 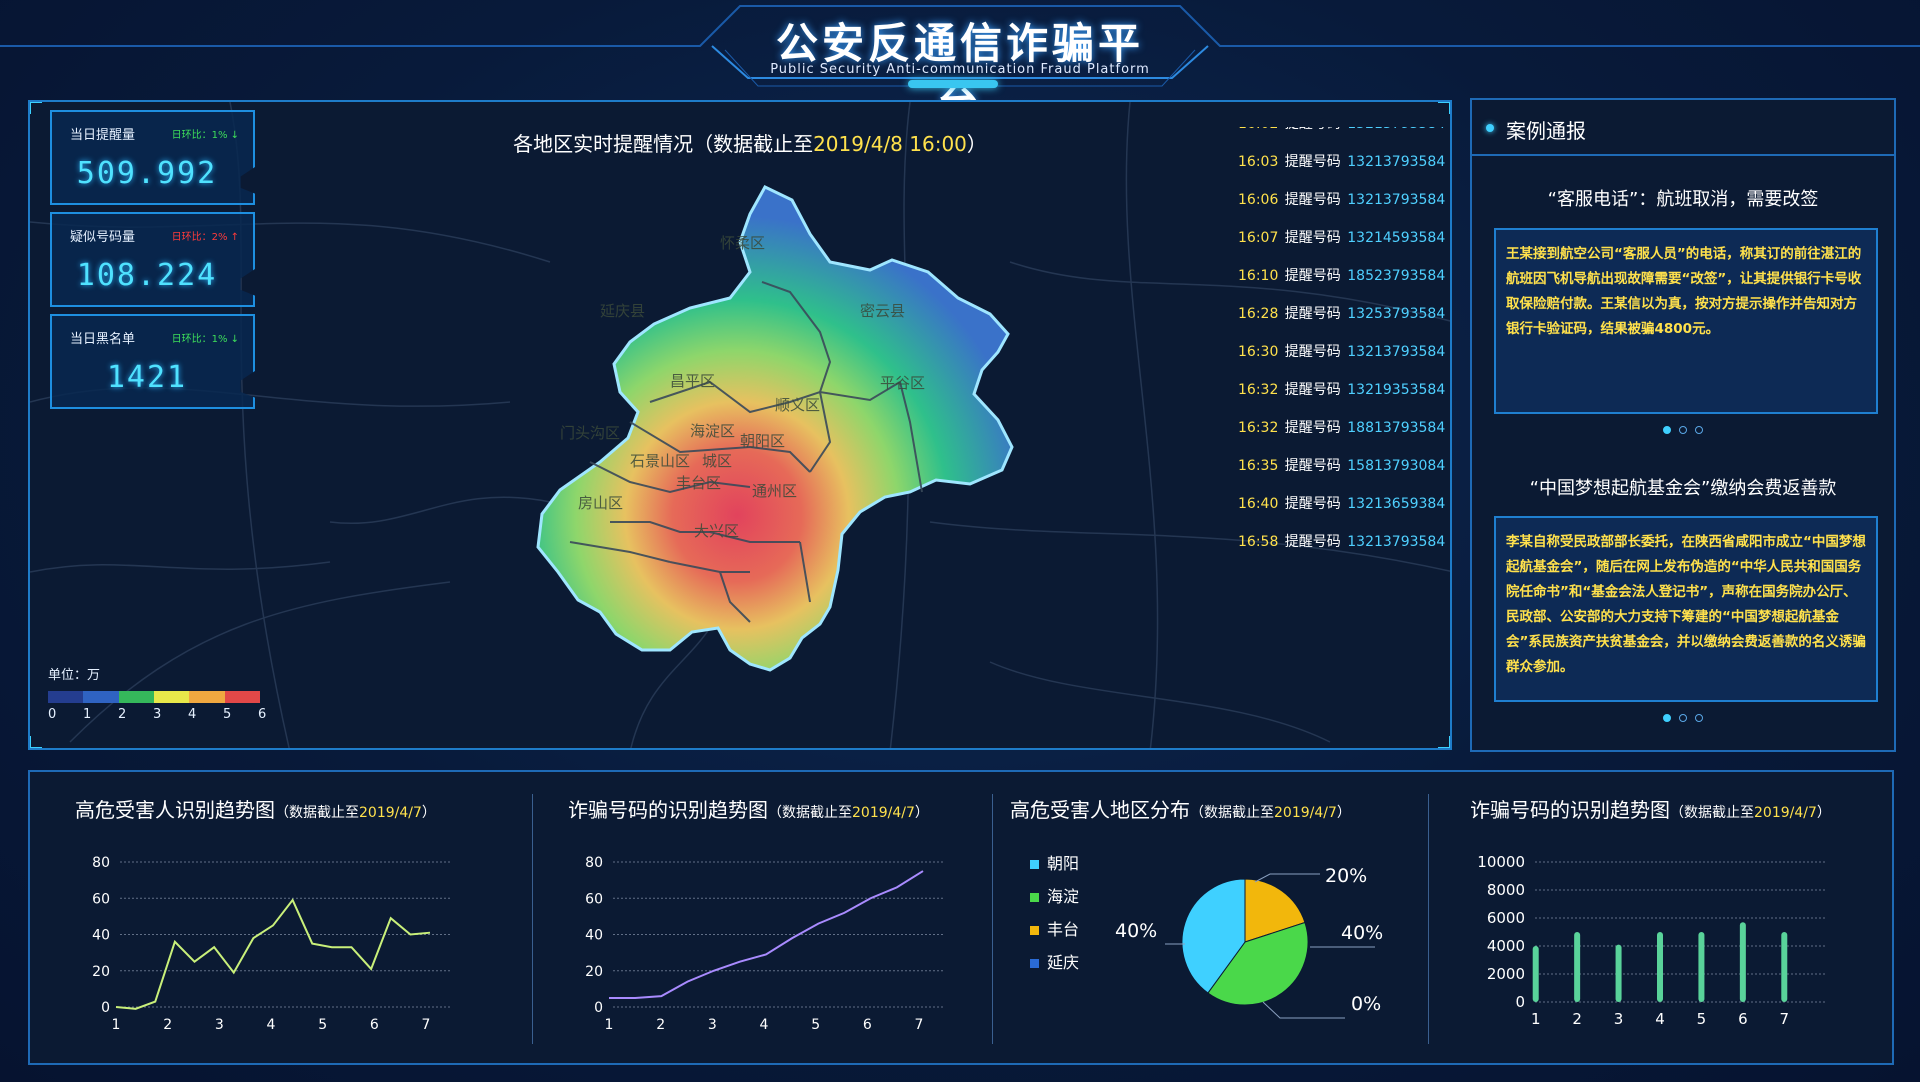 I want to click on feed-time: 16:35, so click(x=1258, y=466).